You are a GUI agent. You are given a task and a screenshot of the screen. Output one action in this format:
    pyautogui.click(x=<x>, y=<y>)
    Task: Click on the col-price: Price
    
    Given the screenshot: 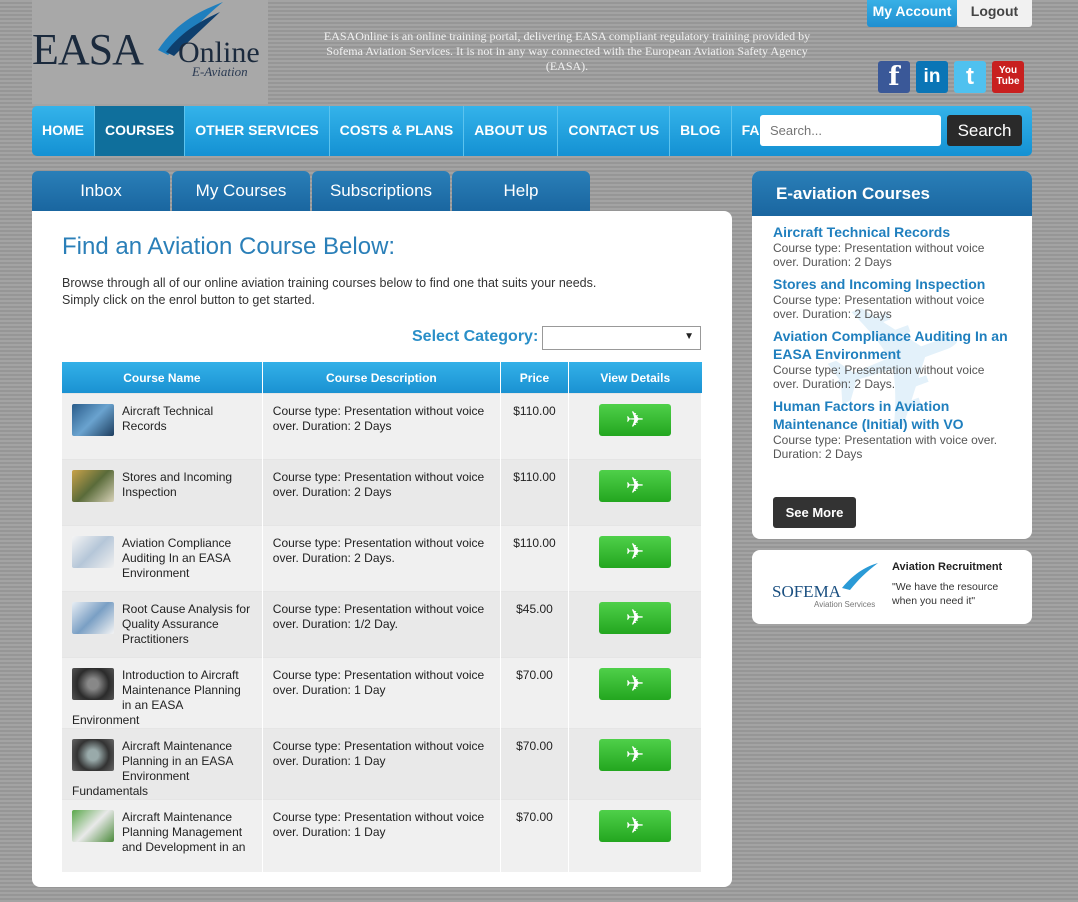 What is the action you would take?
    pyautogui.click(x=534, y=378)
    